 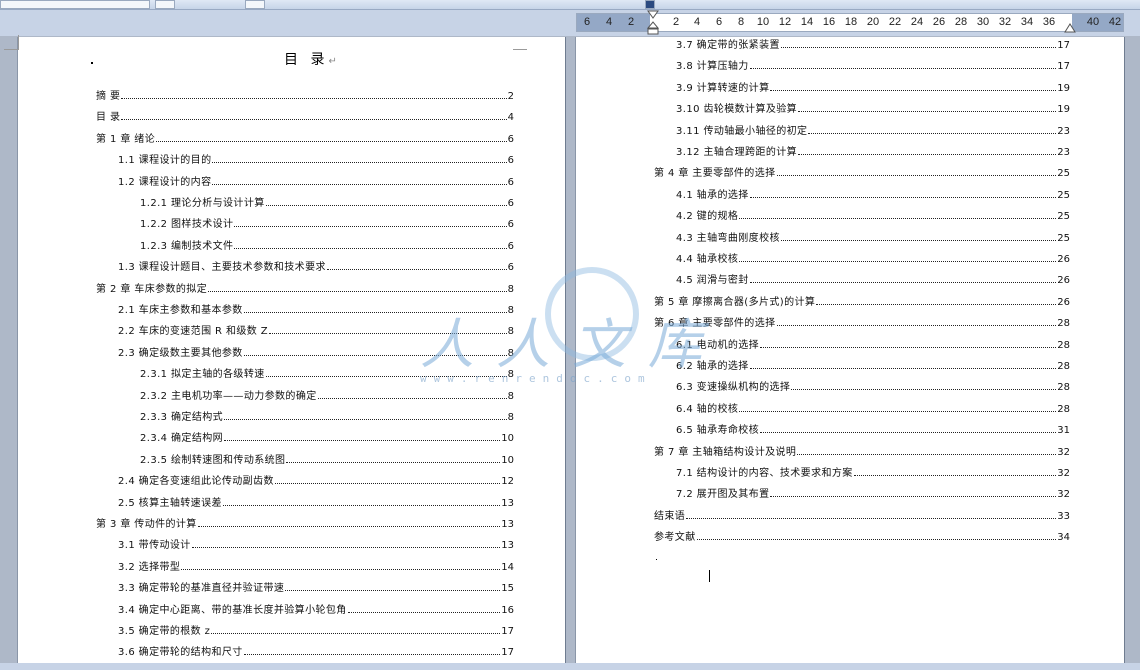 What do you see at coordinates (873, 429) in the screenshot?
I see `toc-entry: 6.5 轴承寿命校核 31` at bounding box center [873, 429].